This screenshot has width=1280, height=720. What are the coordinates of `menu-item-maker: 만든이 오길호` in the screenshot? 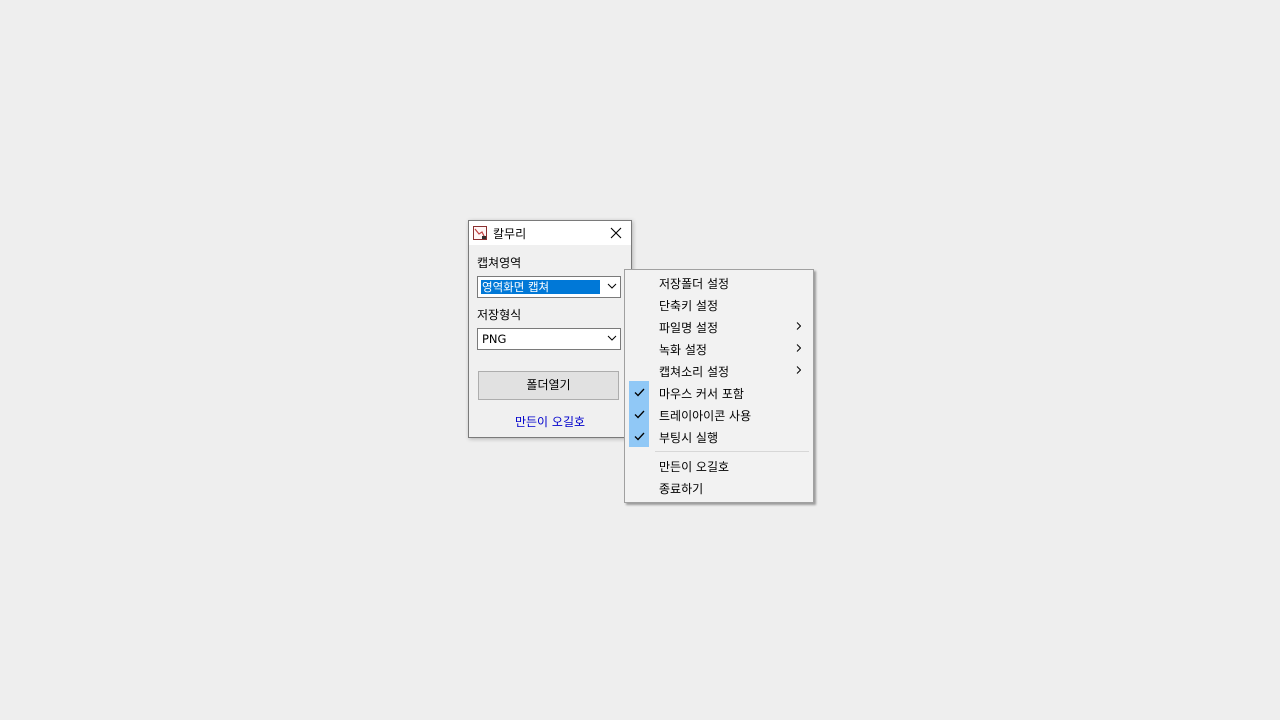 It's located at (719, 465).